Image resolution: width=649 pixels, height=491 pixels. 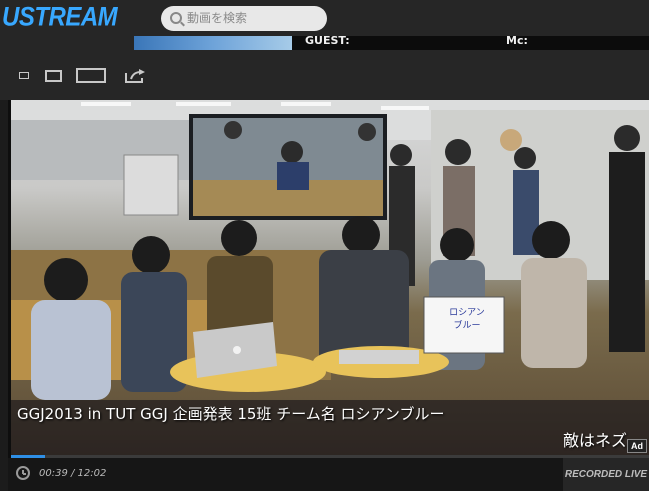 What do you see at coordinates (231, 414) in the screenshot?
I see `caption-title: GGJ2013 in TUT GGJ 企画発表 15班 チーム名 ロシアンブルー` at bounding box center [231, 414].